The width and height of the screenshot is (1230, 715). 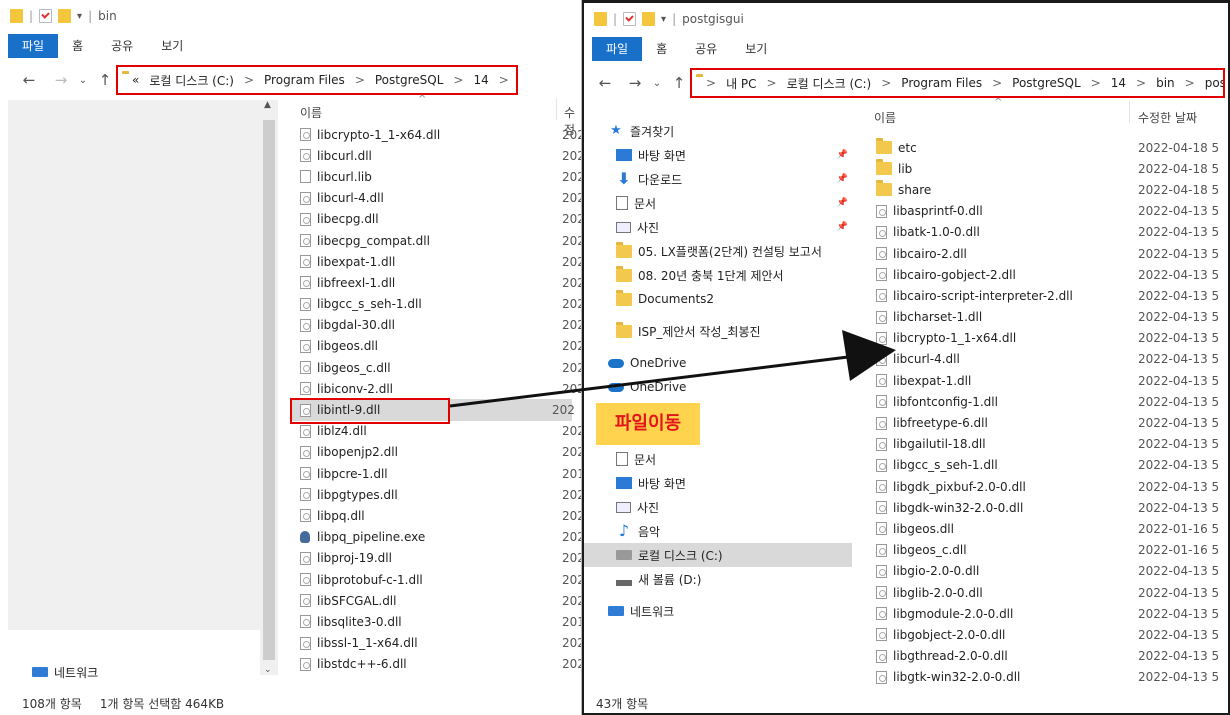 I want to click on file-row: libgio-2.0-0.dll 2022-04-13 5, so click(x=1051, y=571).